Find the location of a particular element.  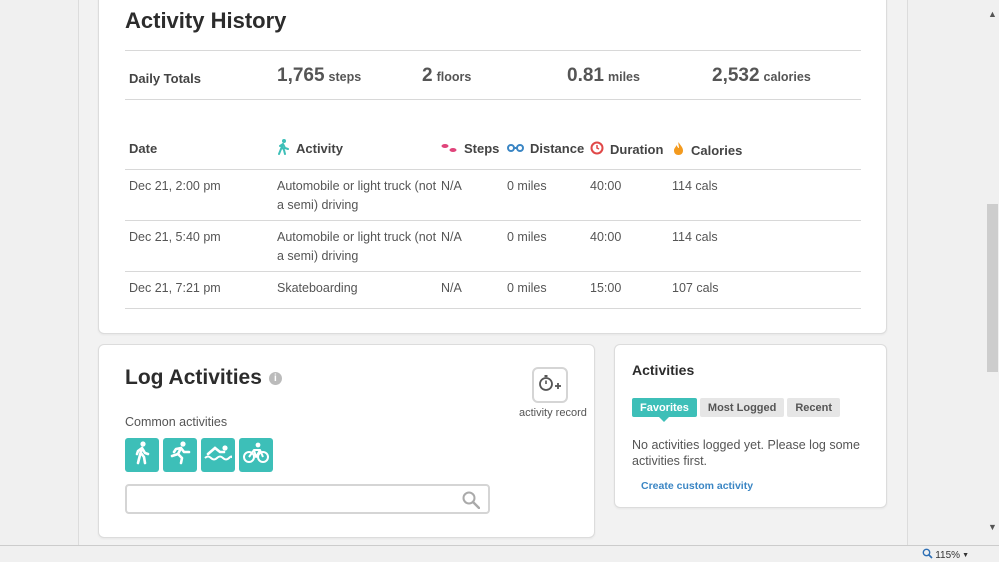

common-activities-label: Common activities is located at coordinates (176, 422).